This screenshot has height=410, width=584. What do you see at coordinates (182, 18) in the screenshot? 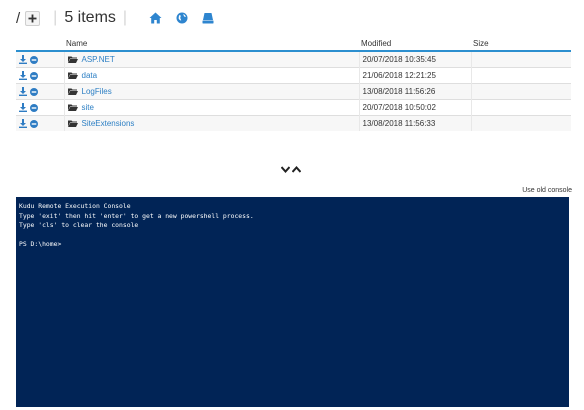
I see `globe-icon` at bounding box center [182, 18].